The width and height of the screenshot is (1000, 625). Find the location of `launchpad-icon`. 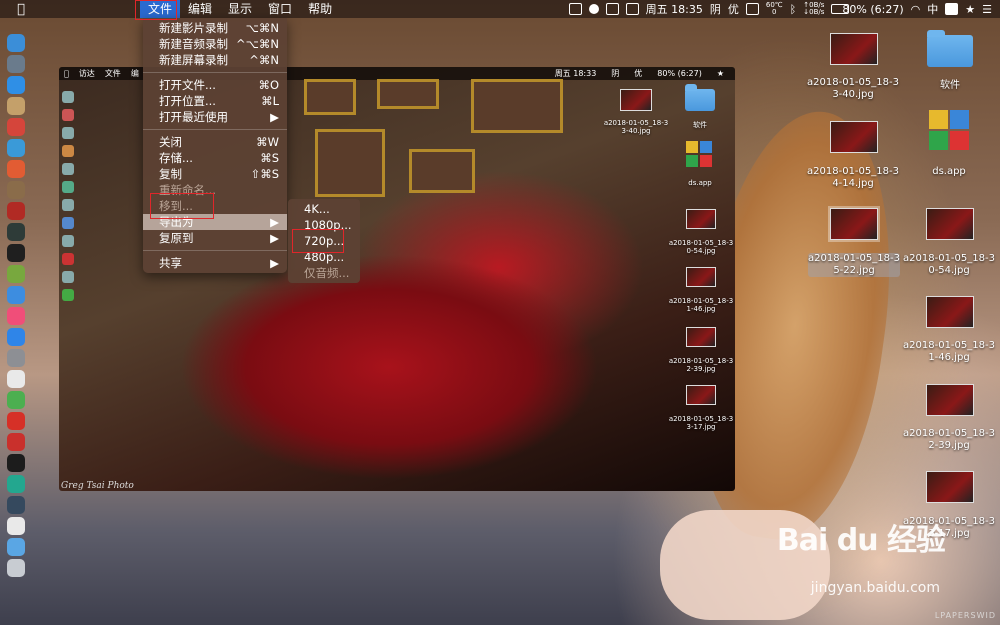

launchpad-icon is located at coordinates (16, 64).